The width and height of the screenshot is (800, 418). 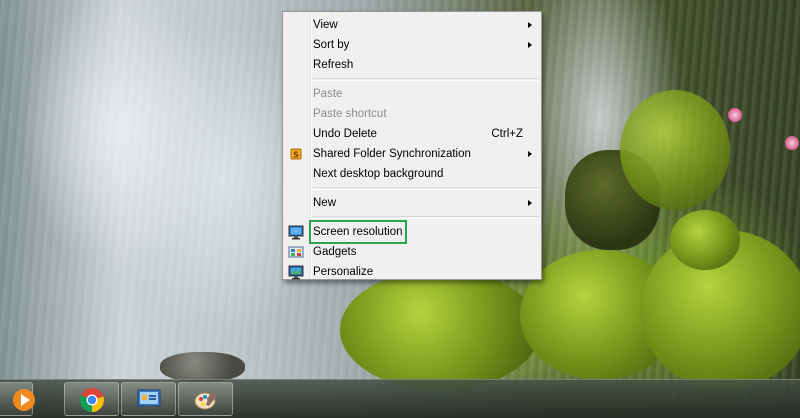 I want to click on menu-item-label: View, so click(x=325, y=25).